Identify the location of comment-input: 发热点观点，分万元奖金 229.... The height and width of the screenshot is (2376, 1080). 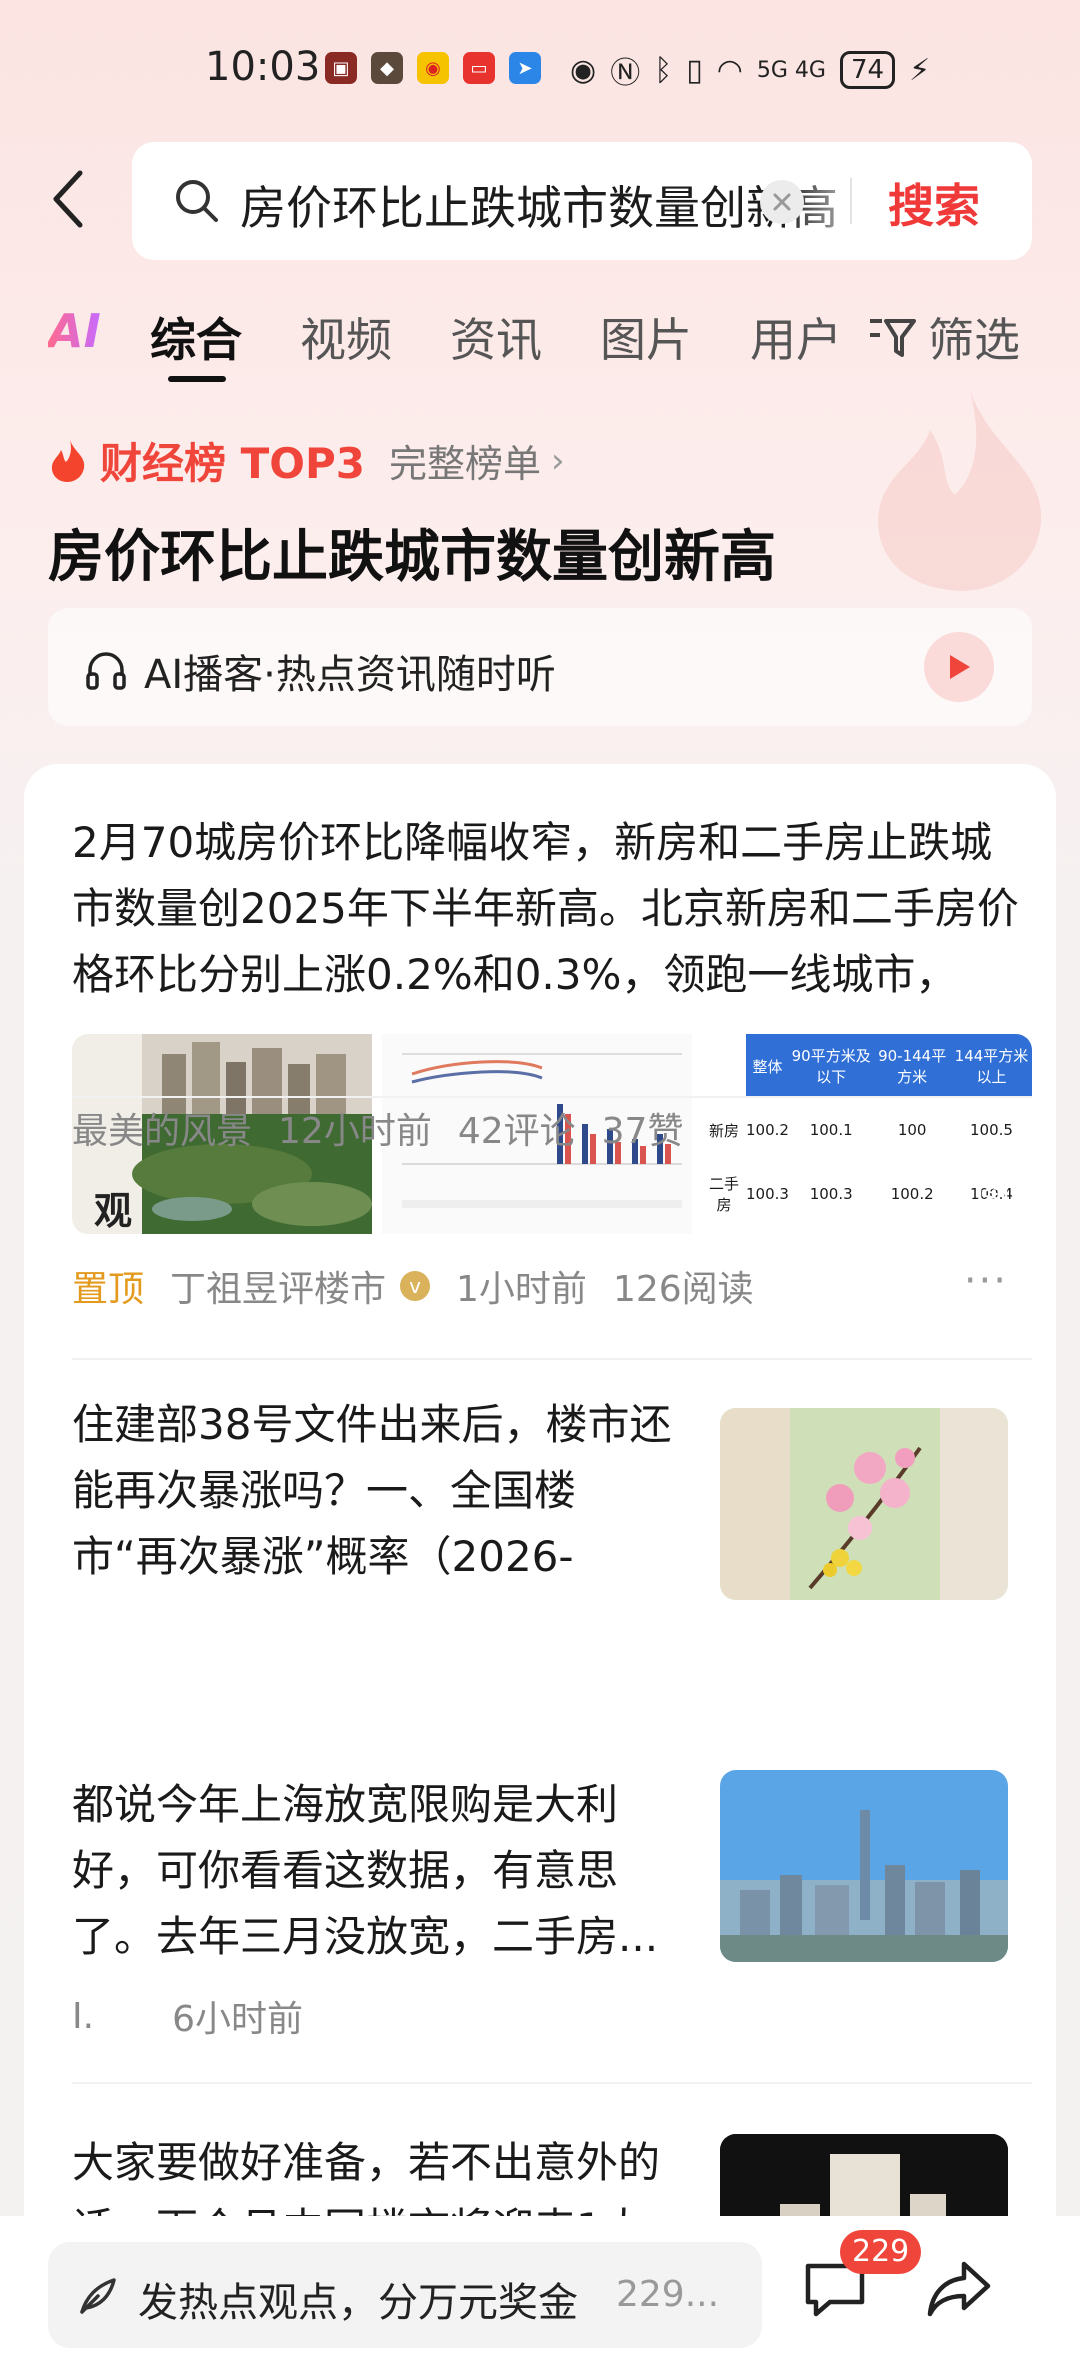
(405, 2295).